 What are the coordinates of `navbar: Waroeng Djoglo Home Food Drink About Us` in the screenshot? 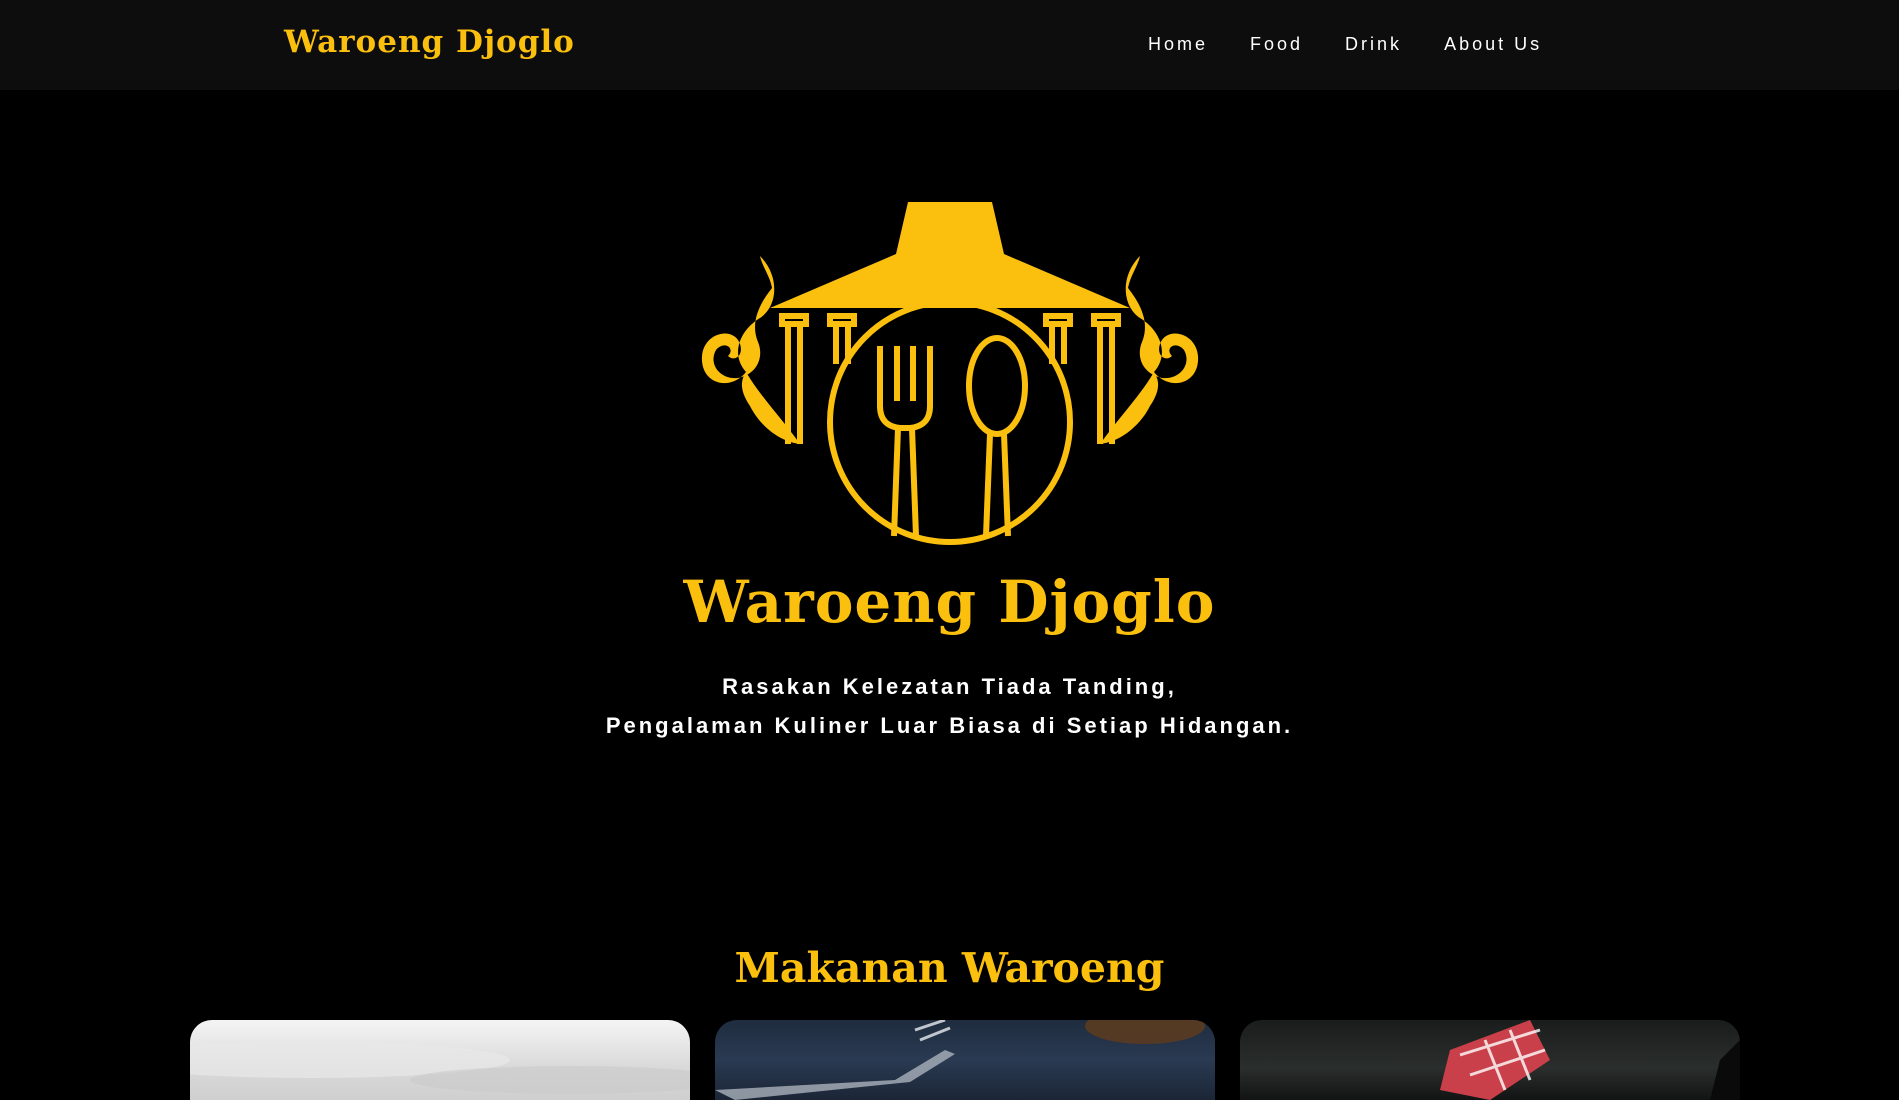 It's located at (949, 45).